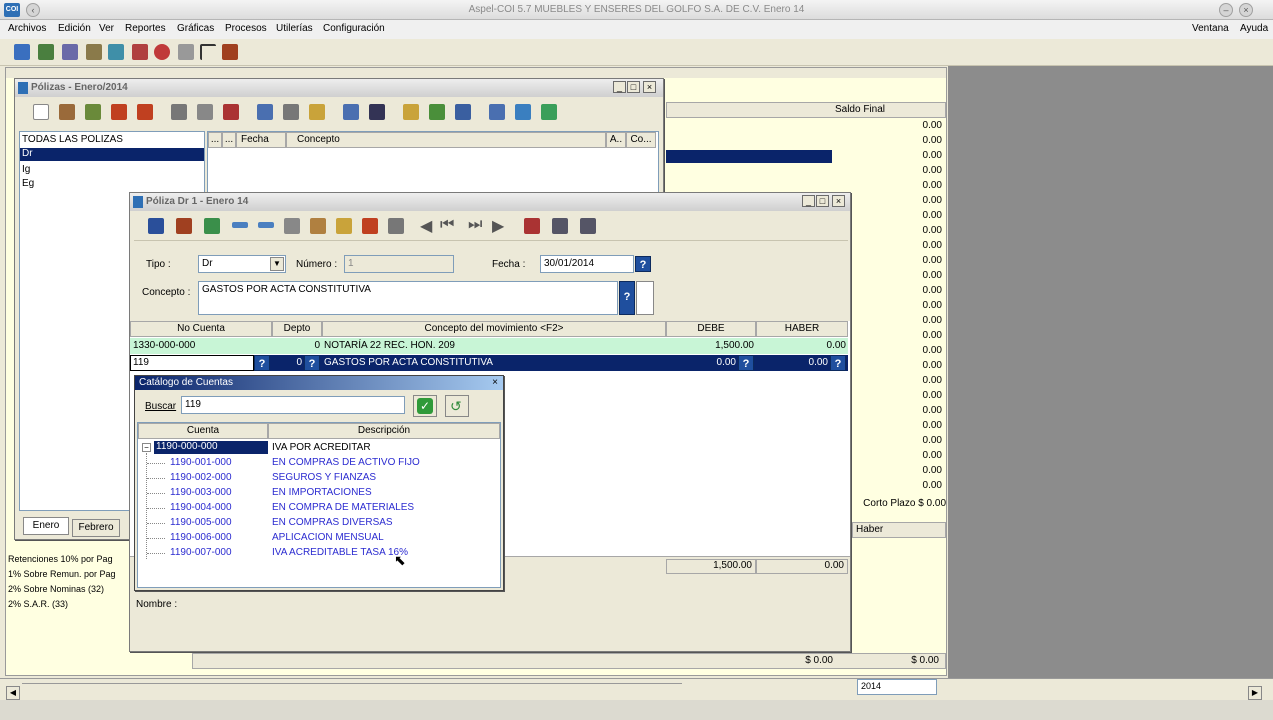  Describe the element at coordinates (112, 154) in the screenshot. I see `type-dr: Dr` at that location.